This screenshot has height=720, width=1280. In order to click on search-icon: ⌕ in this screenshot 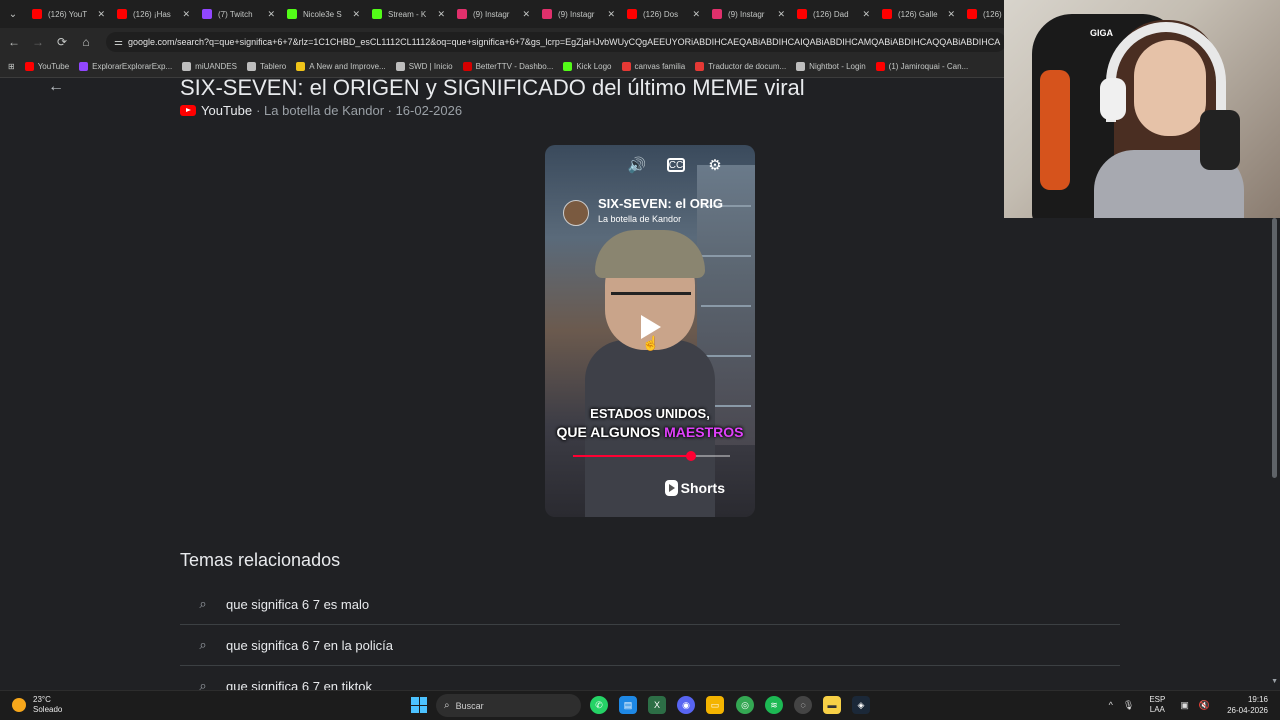, I will do `click(203, 684)`.